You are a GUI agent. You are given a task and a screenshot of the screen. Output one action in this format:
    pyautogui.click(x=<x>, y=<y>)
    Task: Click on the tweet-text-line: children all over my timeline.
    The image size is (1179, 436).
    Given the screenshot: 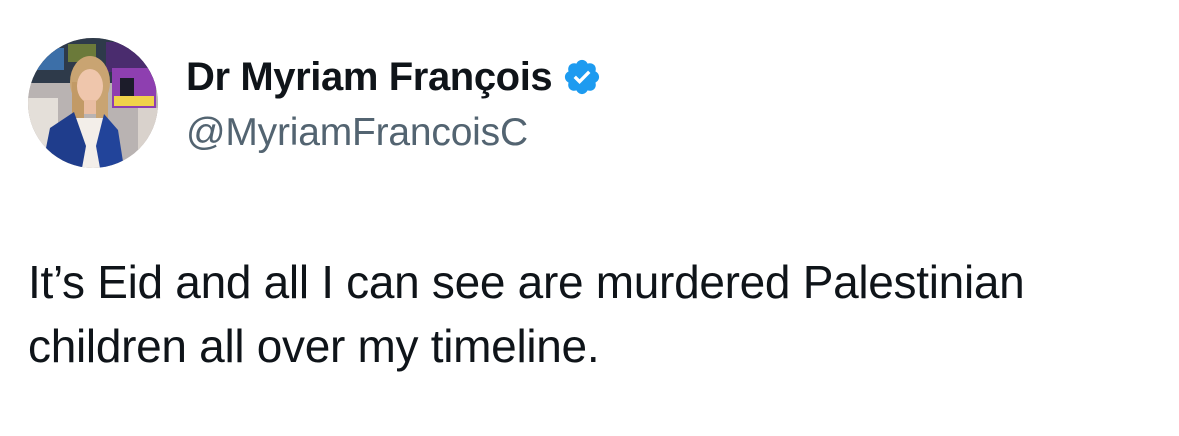 What is the action you would take?
    pyautogui.click(x=314, y=346)
    